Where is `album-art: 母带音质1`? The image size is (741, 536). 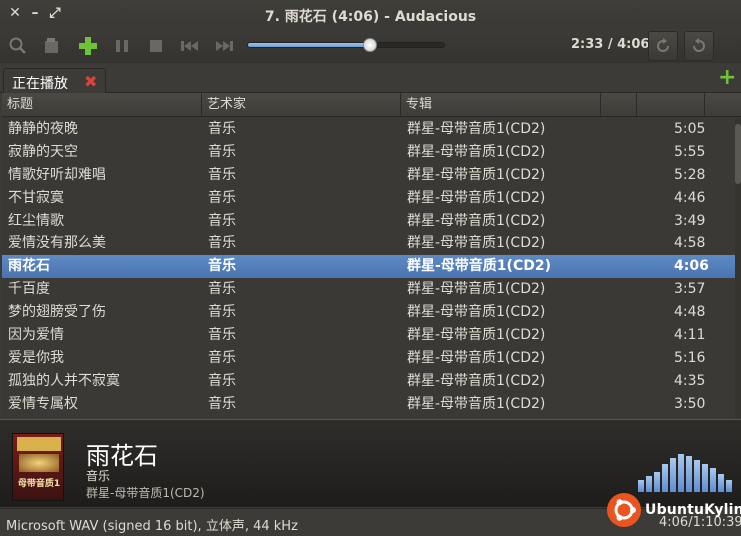
album-art: 母带音质1 is located at coordinates (38, 467).